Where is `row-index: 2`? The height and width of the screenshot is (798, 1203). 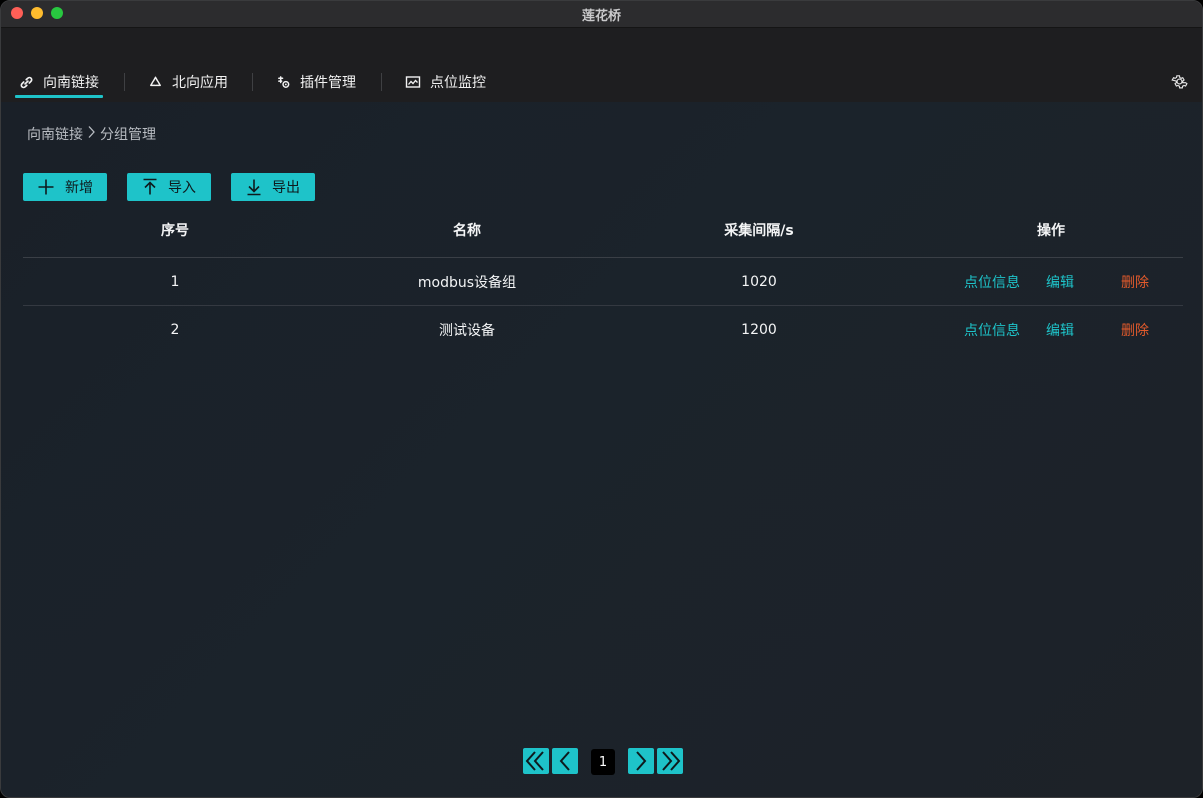
row-index: 2 is located at coordinates (175, 329).